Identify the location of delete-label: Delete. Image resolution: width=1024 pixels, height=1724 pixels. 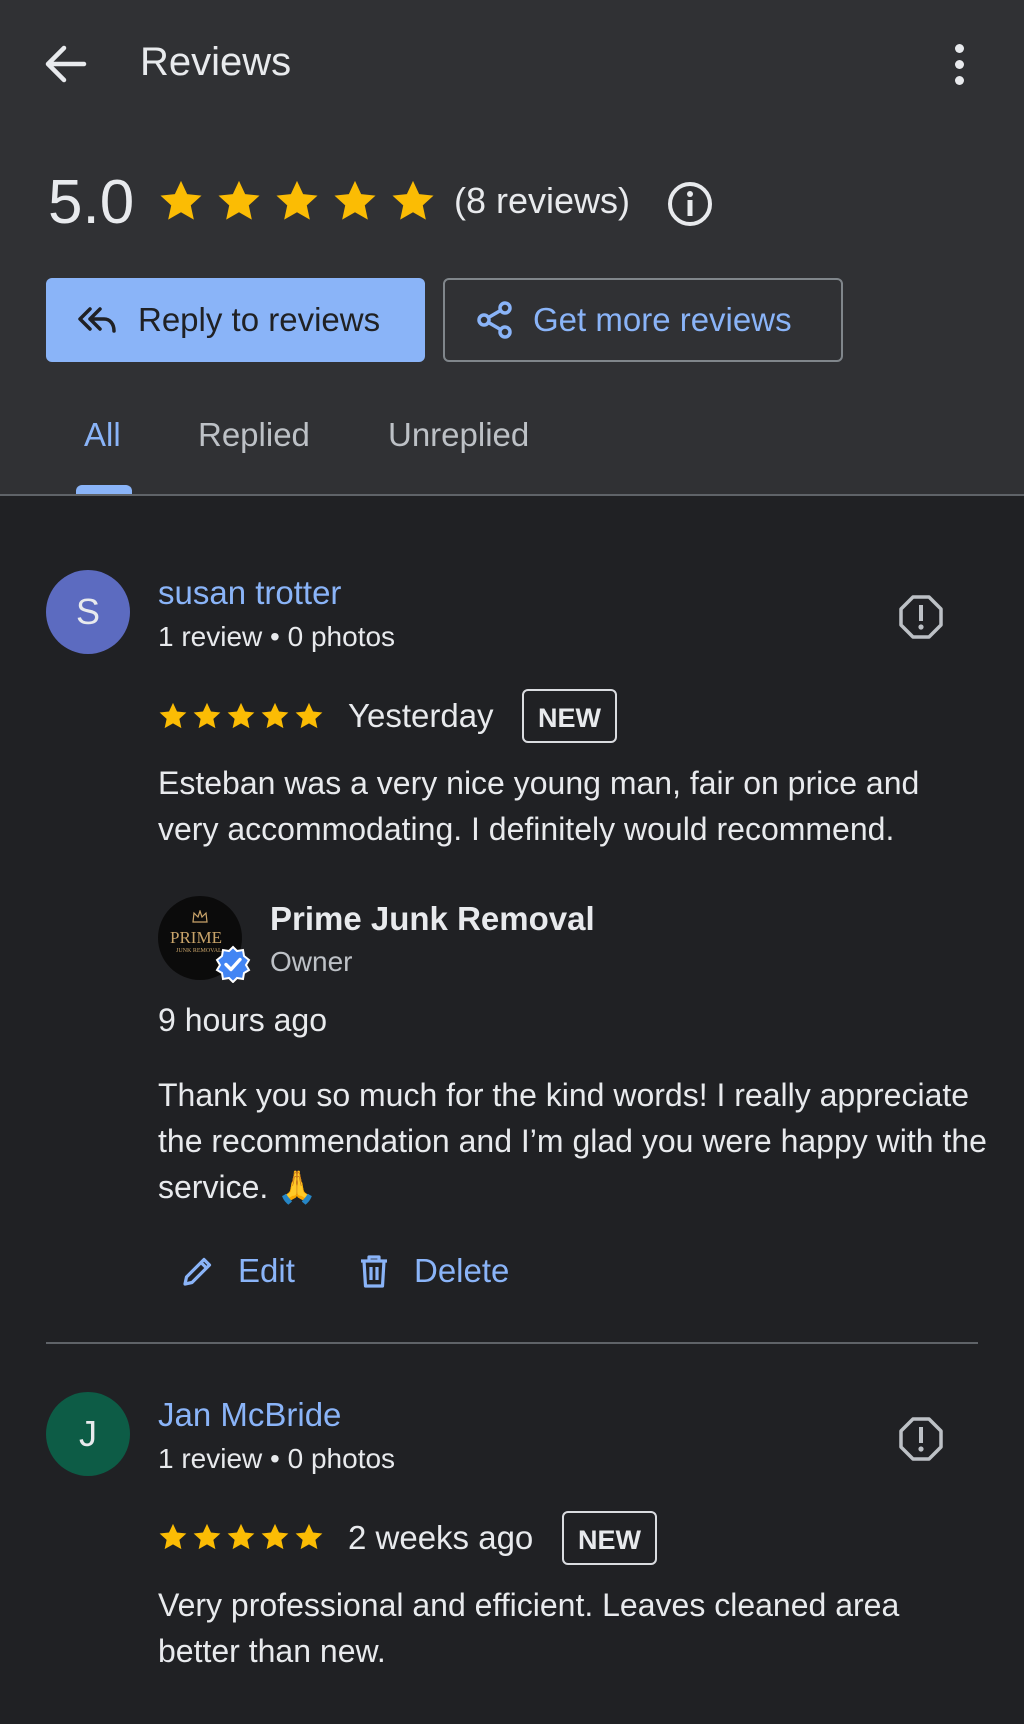
(462, 1270).